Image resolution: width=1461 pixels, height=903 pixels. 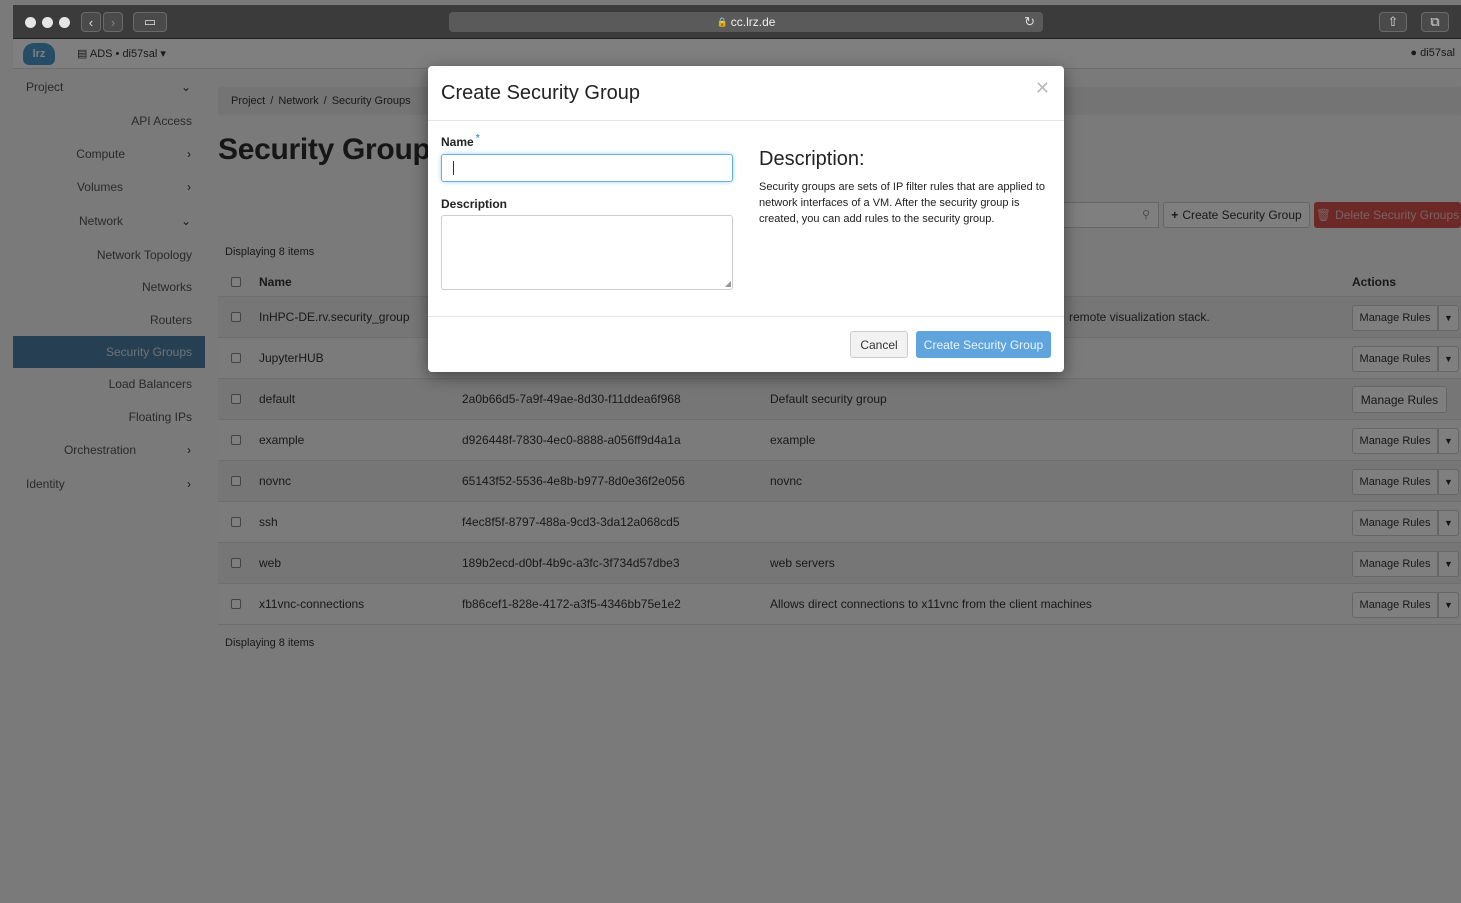 What do you see at coordinates (746, 93) in the screenshot?
I see `modal-header: Create Security Group ✕` at bounding box center [746, 93].